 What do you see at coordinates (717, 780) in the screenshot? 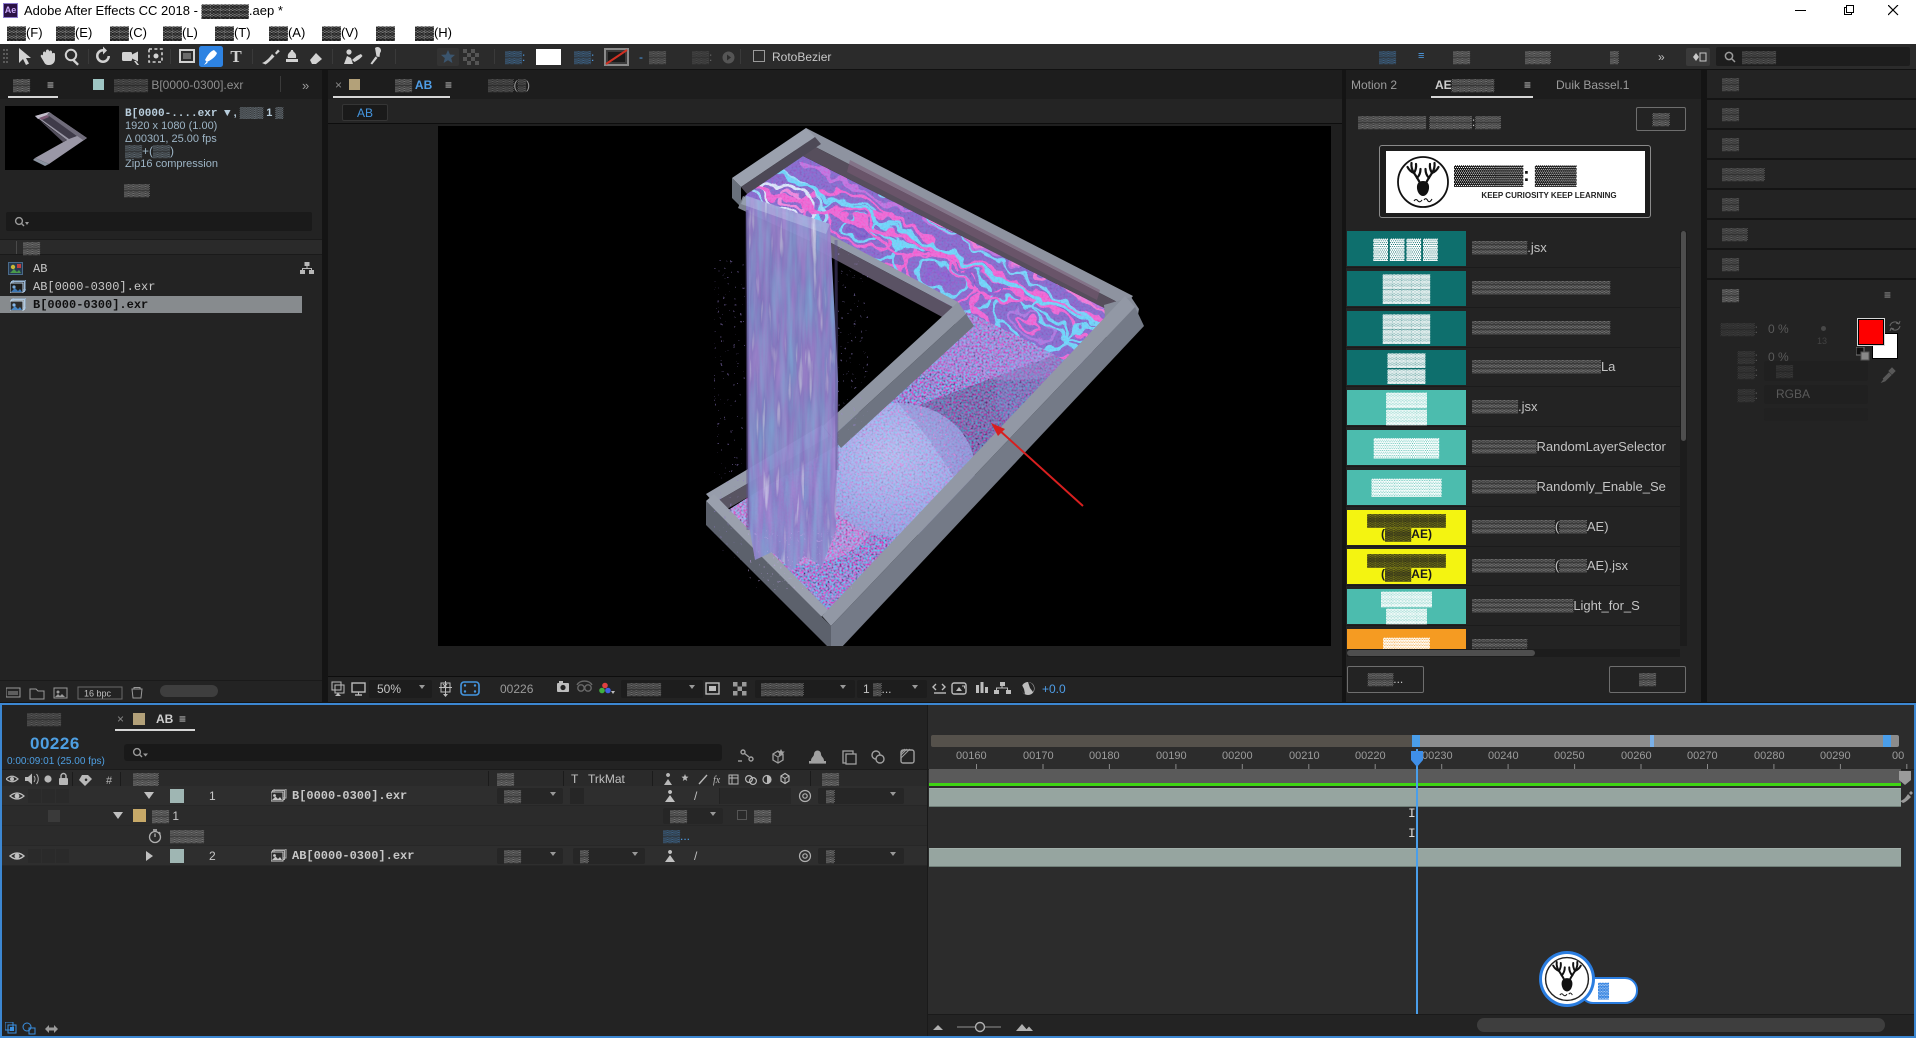
I see `svg-text: fx` at bounding box center [717, 780].